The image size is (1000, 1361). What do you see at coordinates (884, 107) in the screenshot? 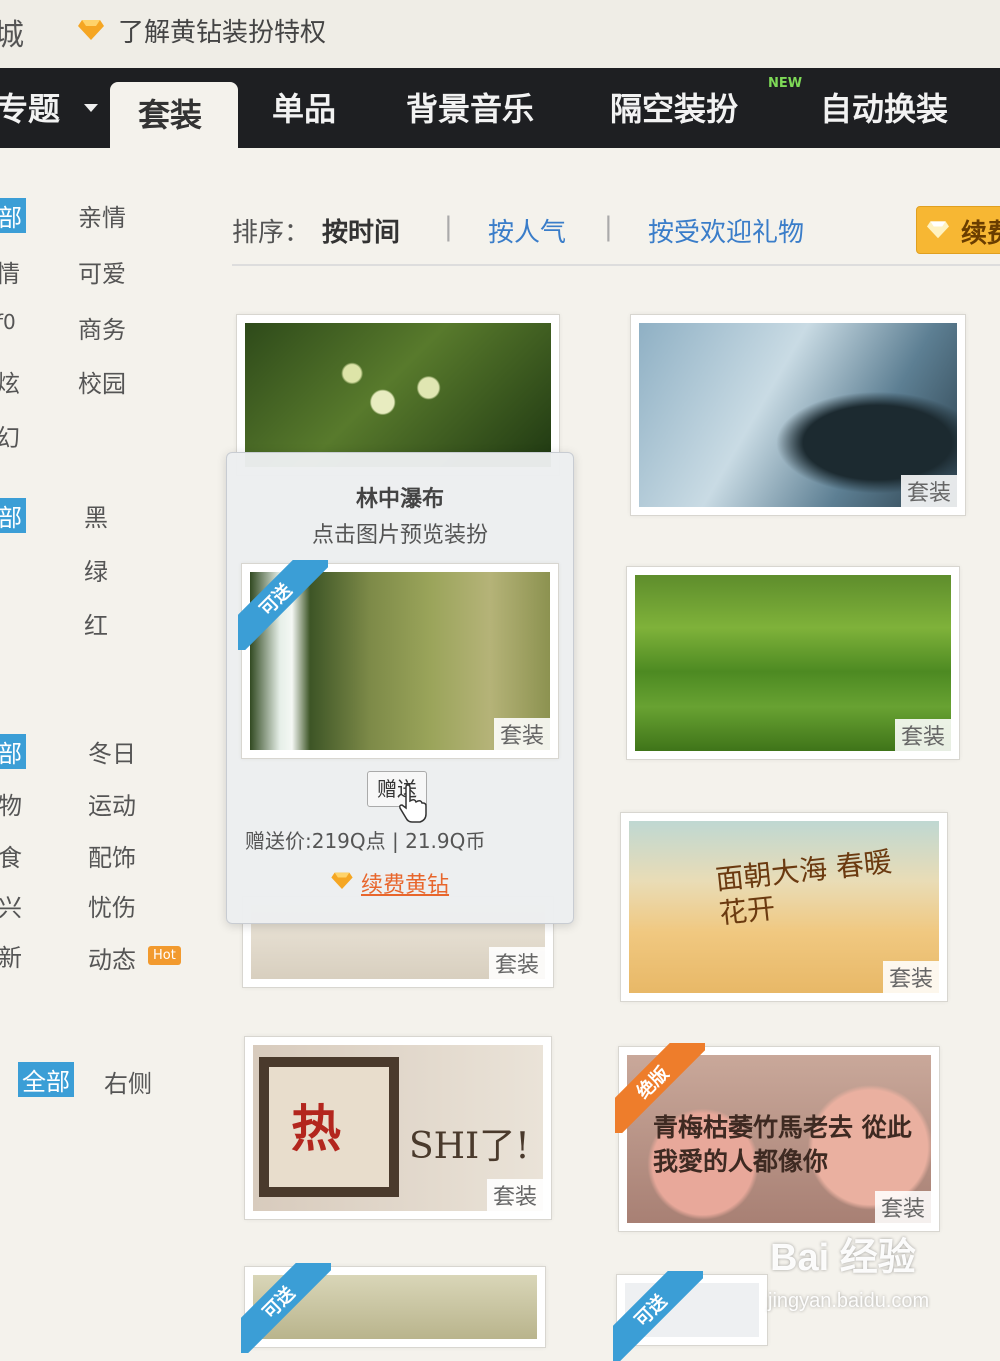
I see `nav-auto-change: 自动换装` at bounding box center [884, 107].